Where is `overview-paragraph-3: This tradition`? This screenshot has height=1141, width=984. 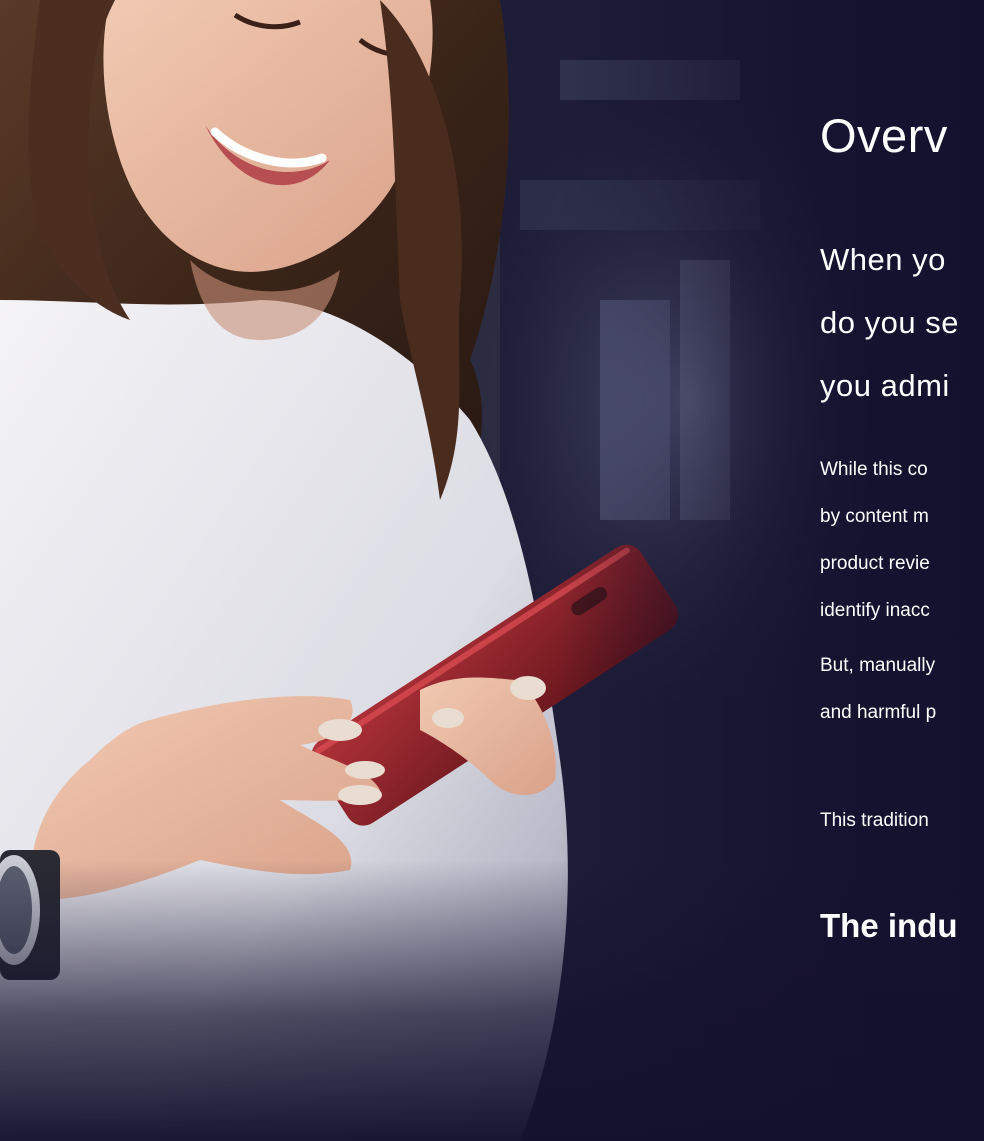 overview-paragraph-3: This tradition is located at coordinates (874, 820).